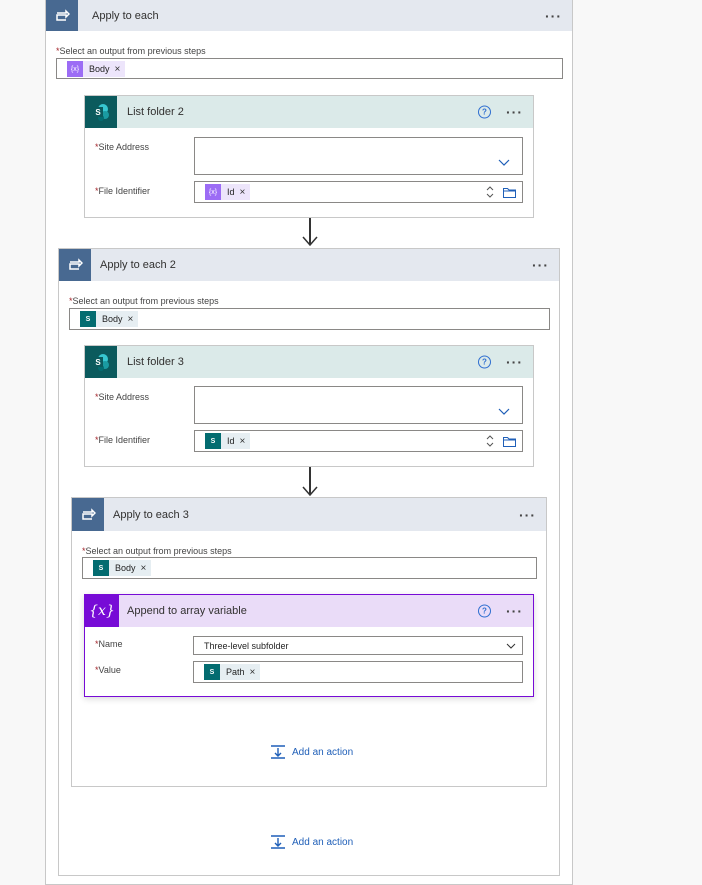 The image size is (702, 885). Describe the element at coordinates (228, 441) in the screenshot. I see `id-token: S Id ×` at that location.